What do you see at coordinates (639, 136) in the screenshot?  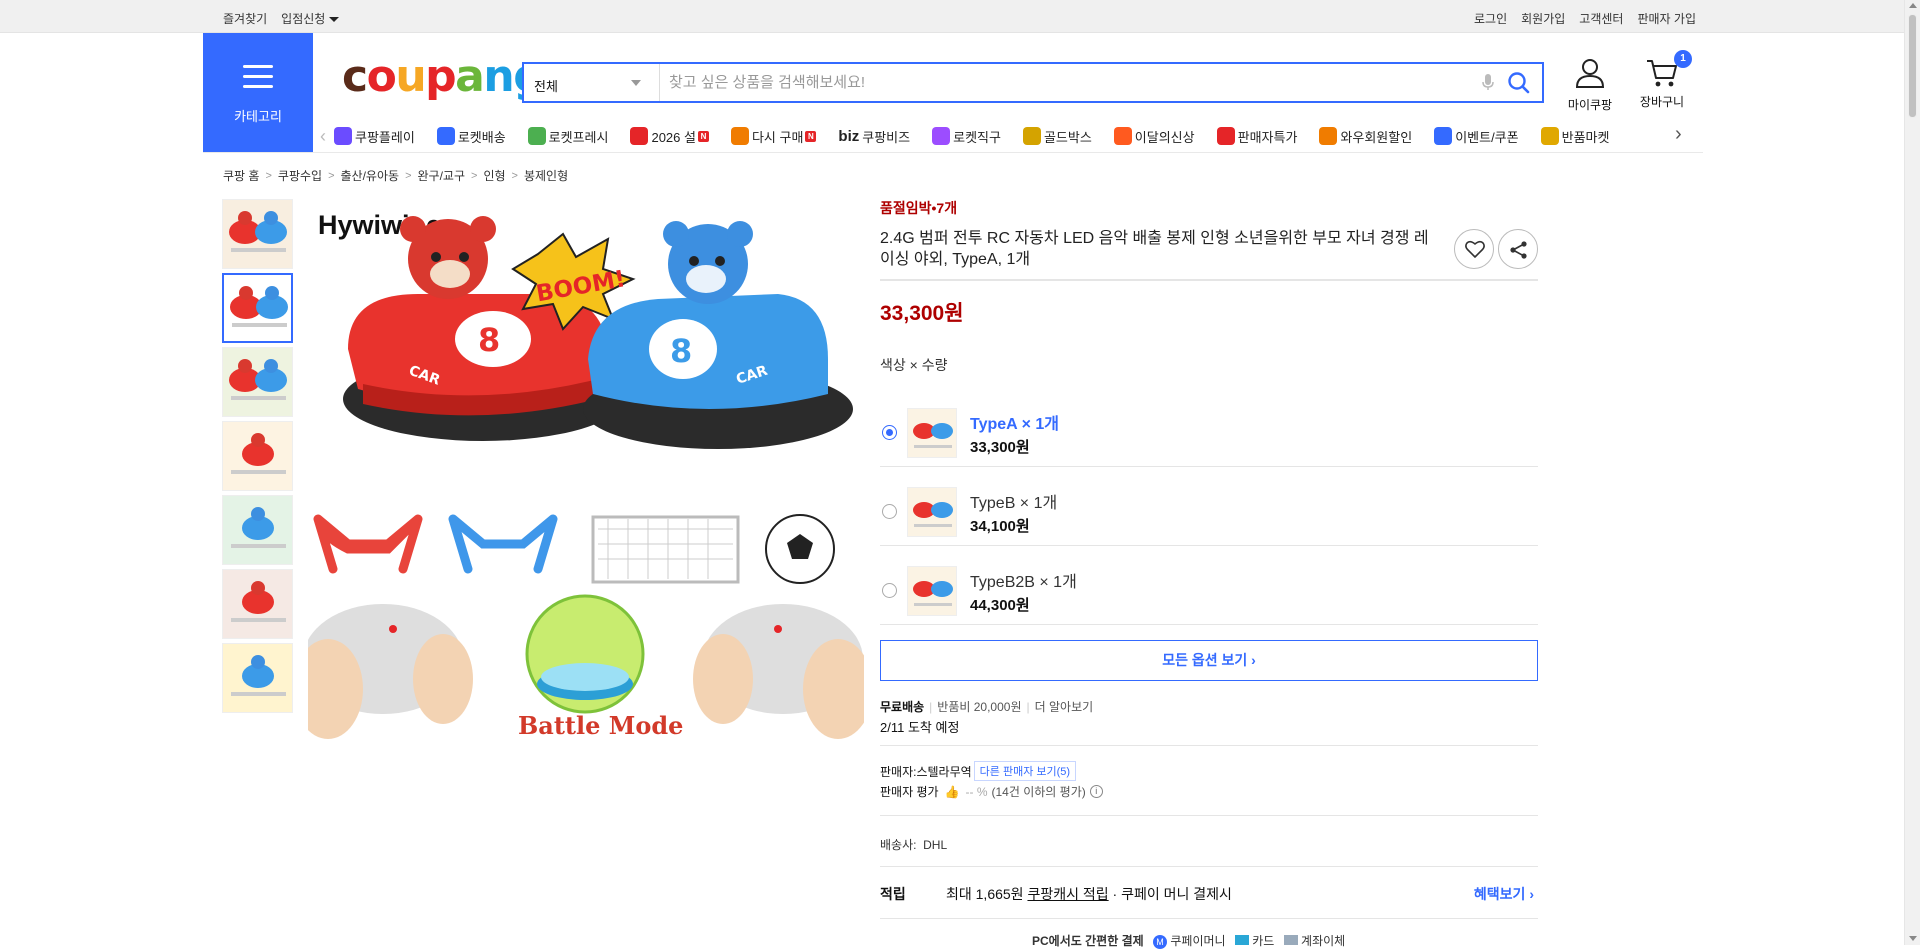 I see `gift-icon` at bounding box center [639, 136].